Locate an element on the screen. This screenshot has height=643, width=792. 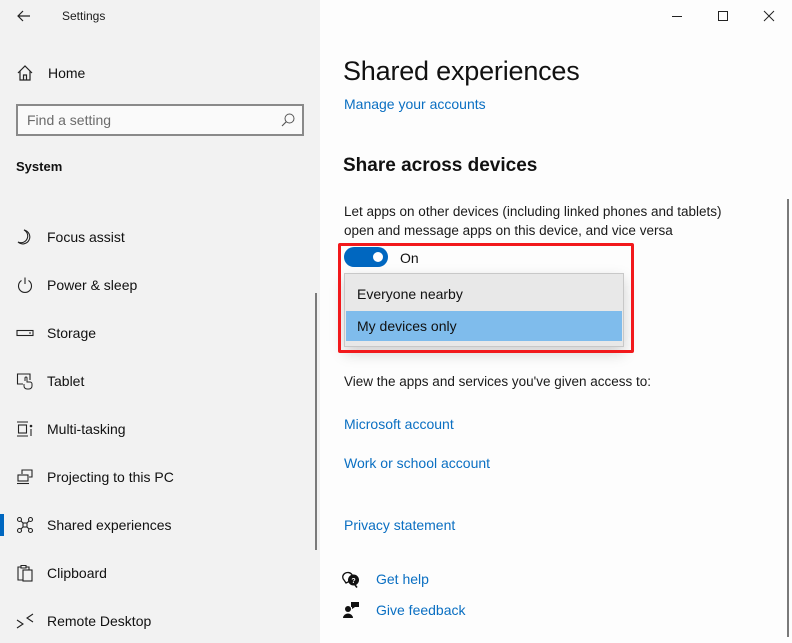
sidebar-item-label: Remote Desktop is located at coordinates (99, 621).